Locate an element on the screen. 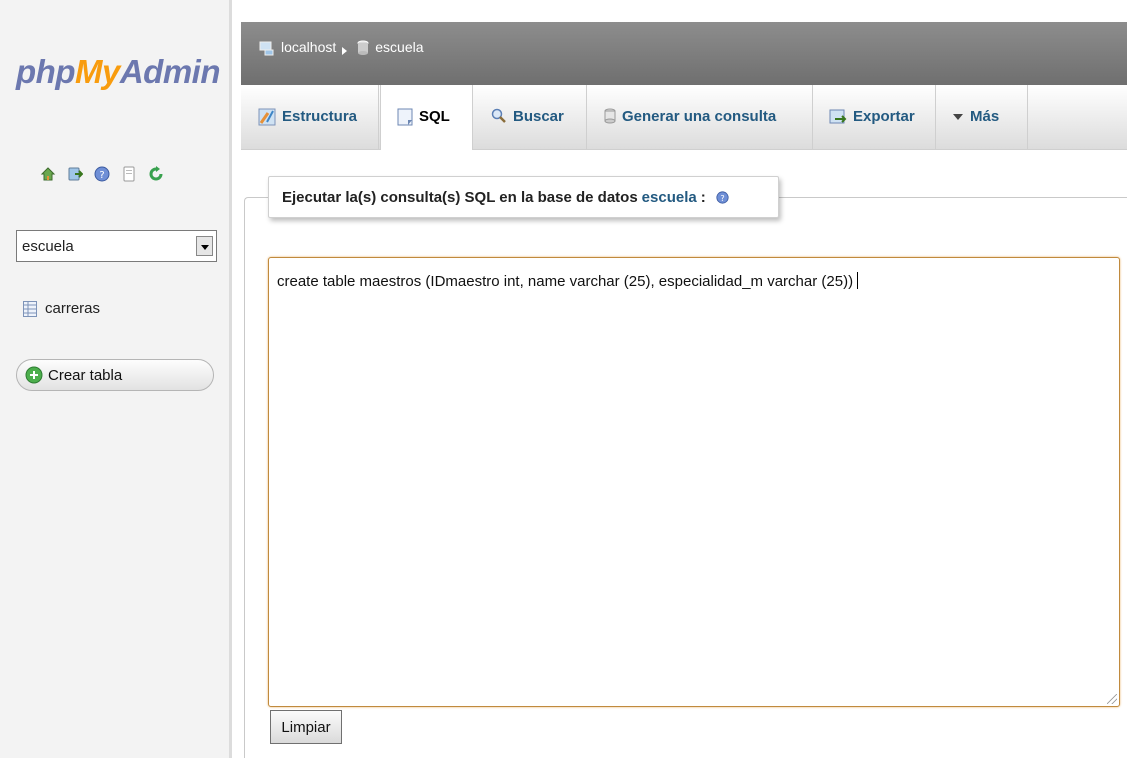 The height and width of the screenshot is (758, 1127). tab-label: Generar una consulta is located at coordinates (699, 116).